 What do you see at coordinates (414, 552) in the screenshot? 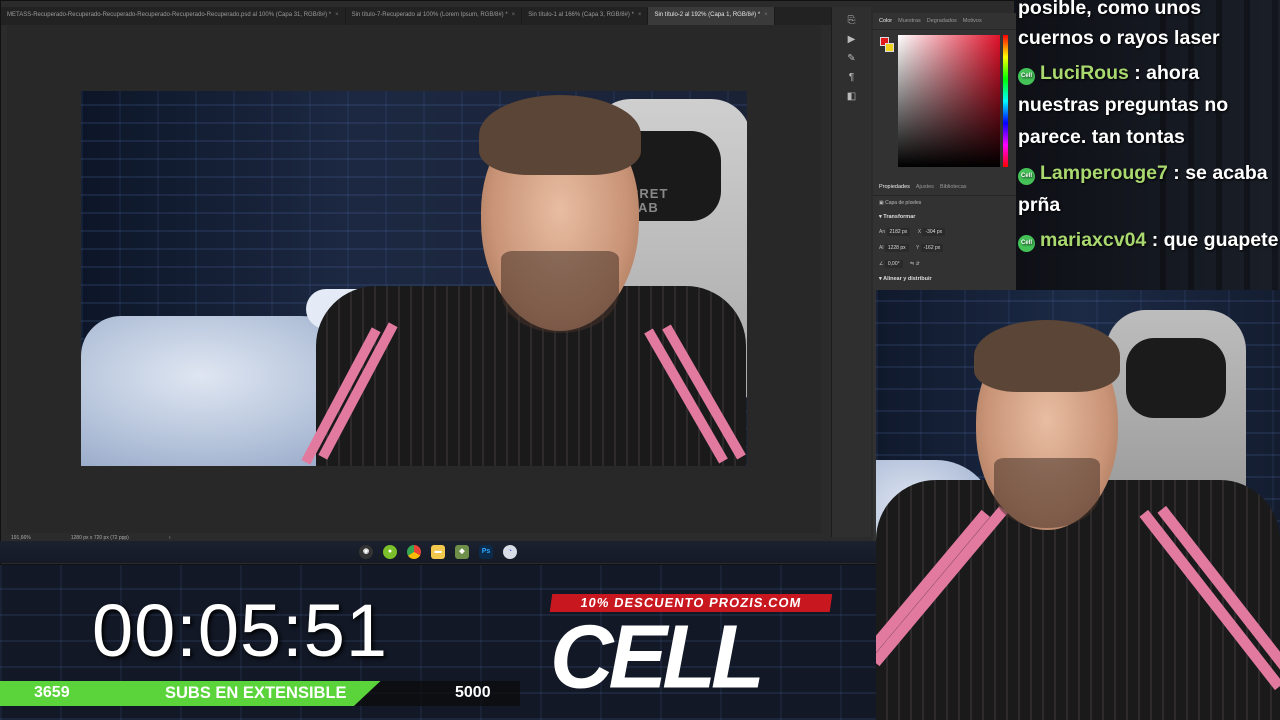
I see `chrome-icon` at bounding box center [414, 552].